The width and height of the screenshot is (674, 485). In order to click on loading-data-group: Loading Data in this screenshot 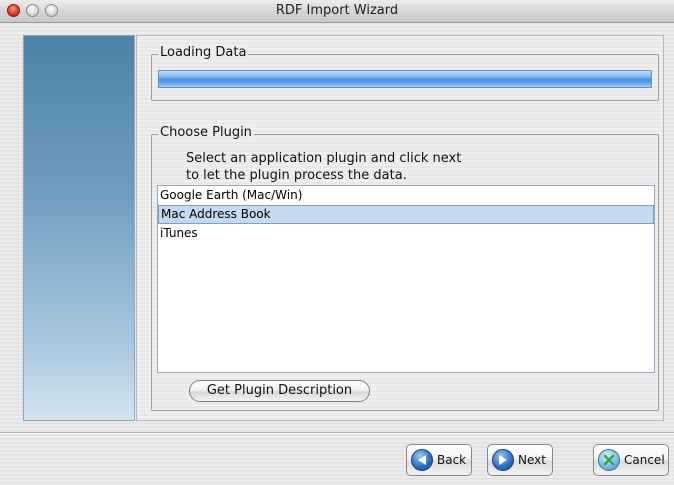, I will do `click(405, 73)`.